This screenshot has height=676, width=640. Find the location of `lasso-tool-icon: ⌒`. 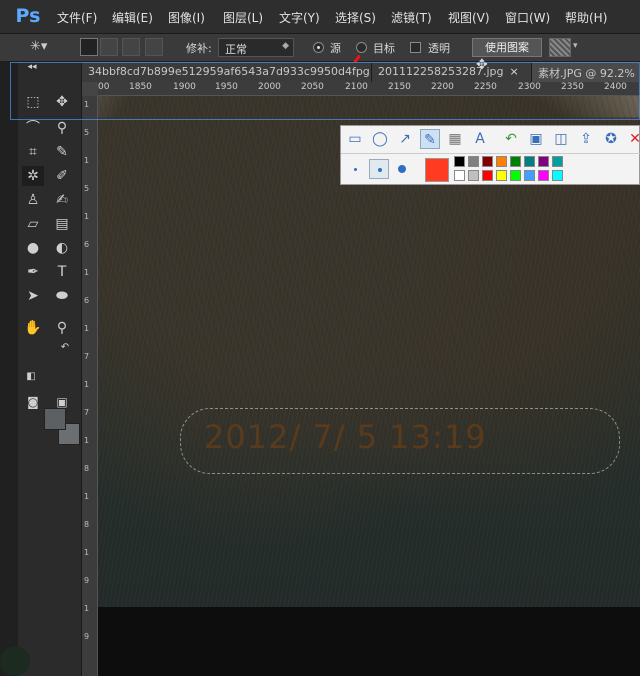

lasso-tool-icon: ⌒ is located at coordinates (33, 128).